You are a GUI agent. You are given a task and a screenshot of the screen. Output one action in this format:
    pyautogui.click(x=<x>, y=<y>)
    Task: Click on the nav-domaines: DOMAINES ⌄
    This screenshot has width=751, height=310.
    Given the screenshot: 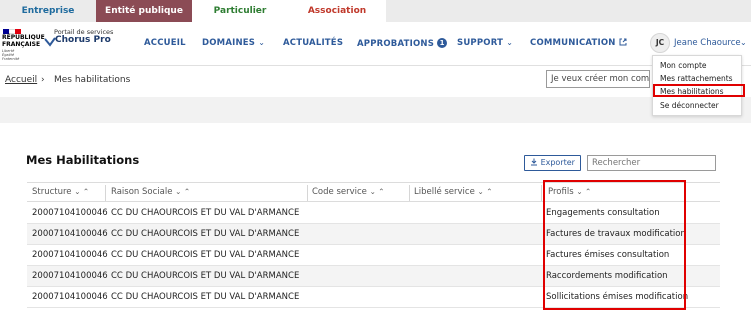 What is the action you would take?
    pyautogui.click(x=233, y=43)
    